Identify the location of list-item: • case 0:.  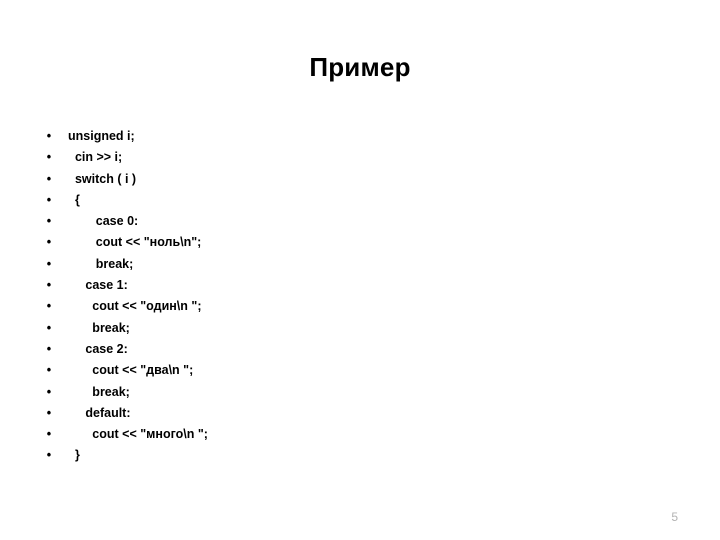
(320, 221).